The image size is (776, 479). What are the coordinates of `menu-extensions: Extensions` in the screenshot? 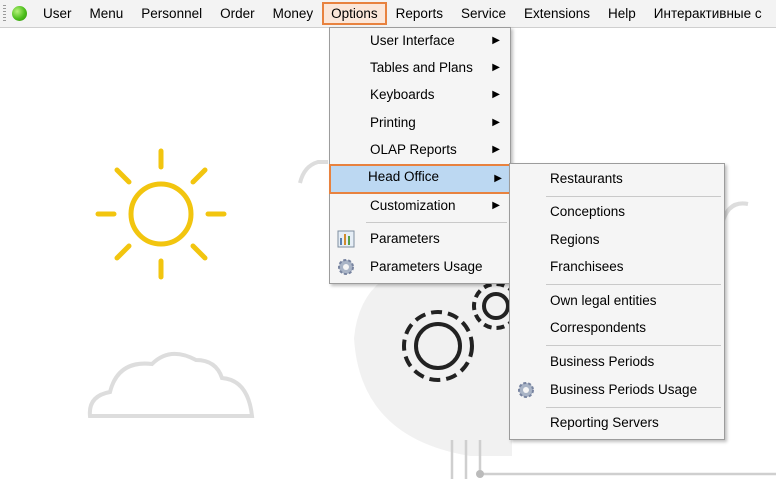 It's located at (557, 13).